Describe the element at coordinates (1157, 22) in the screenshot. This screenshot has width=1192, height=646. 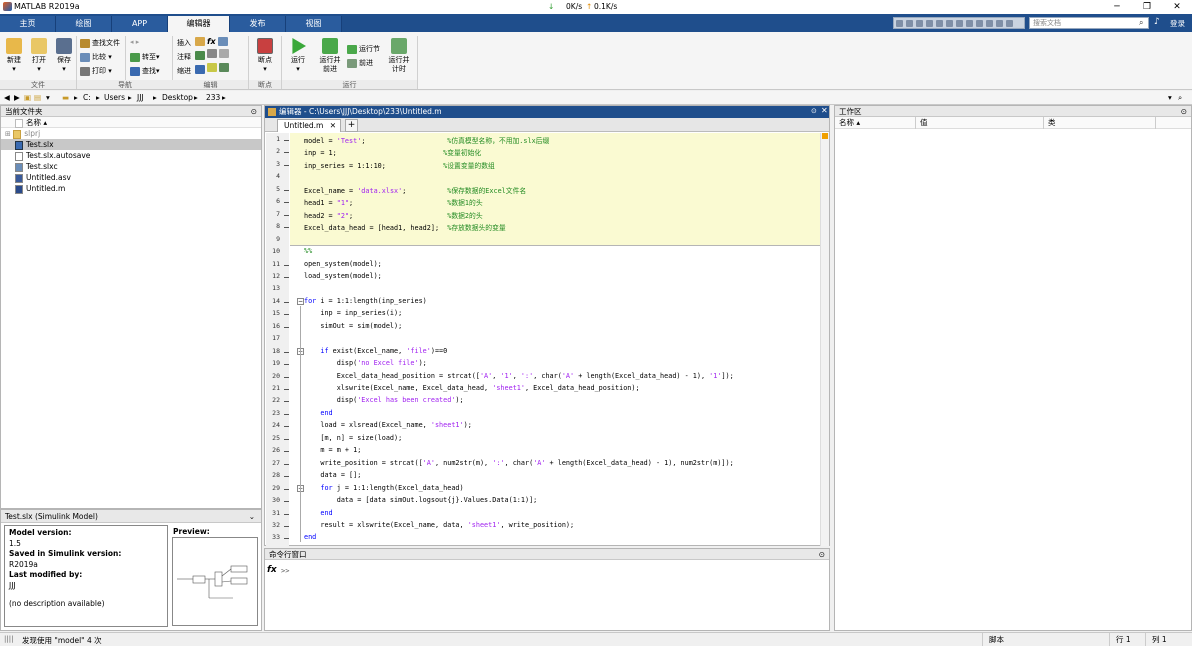
I see `bell-icon: ♪` at that location.